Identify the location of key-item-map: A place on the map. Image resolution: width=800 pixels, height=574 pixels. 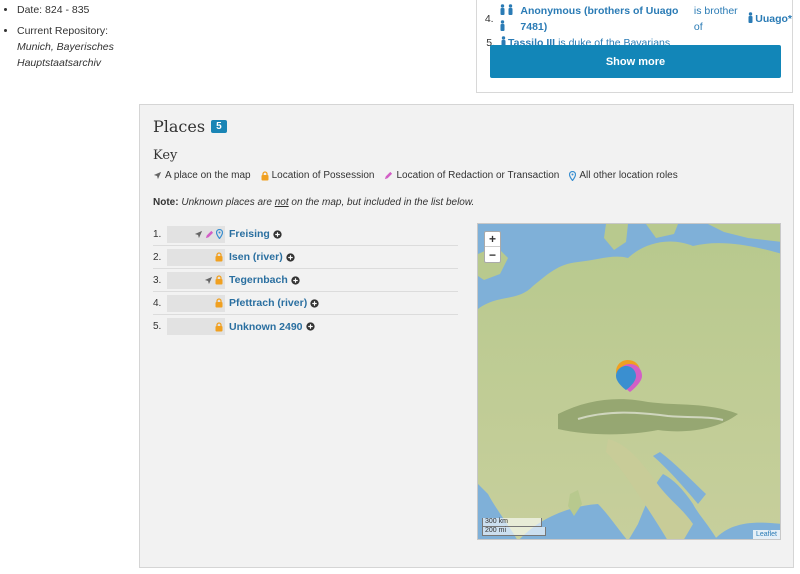
(202, 175).